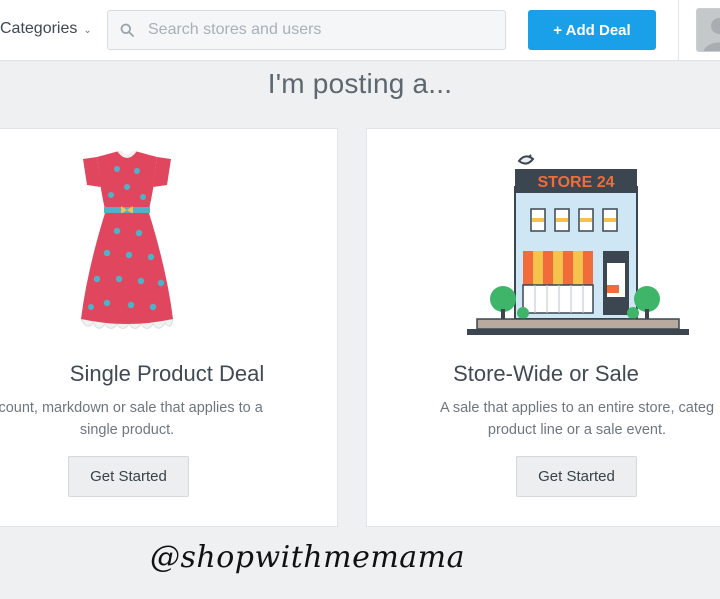 The image size is (720, 599). Describe the element at coordinates (127, 30) in the screenshot. I see `search-icon` at that location.